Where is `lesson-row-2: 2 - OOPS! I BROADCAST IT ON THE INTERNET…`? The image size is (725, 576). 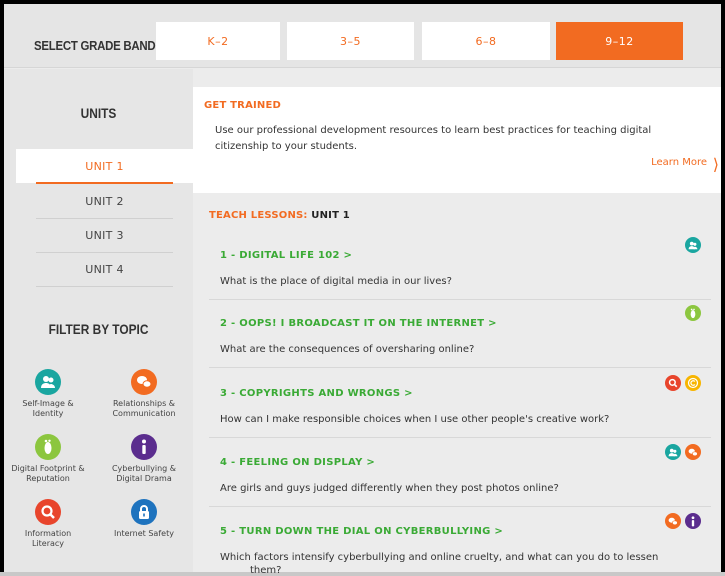
lesson-row-2: 2 - OOPS! I BROADCAST IT ON THE INTERNET… is located at coordinates (460, 334).